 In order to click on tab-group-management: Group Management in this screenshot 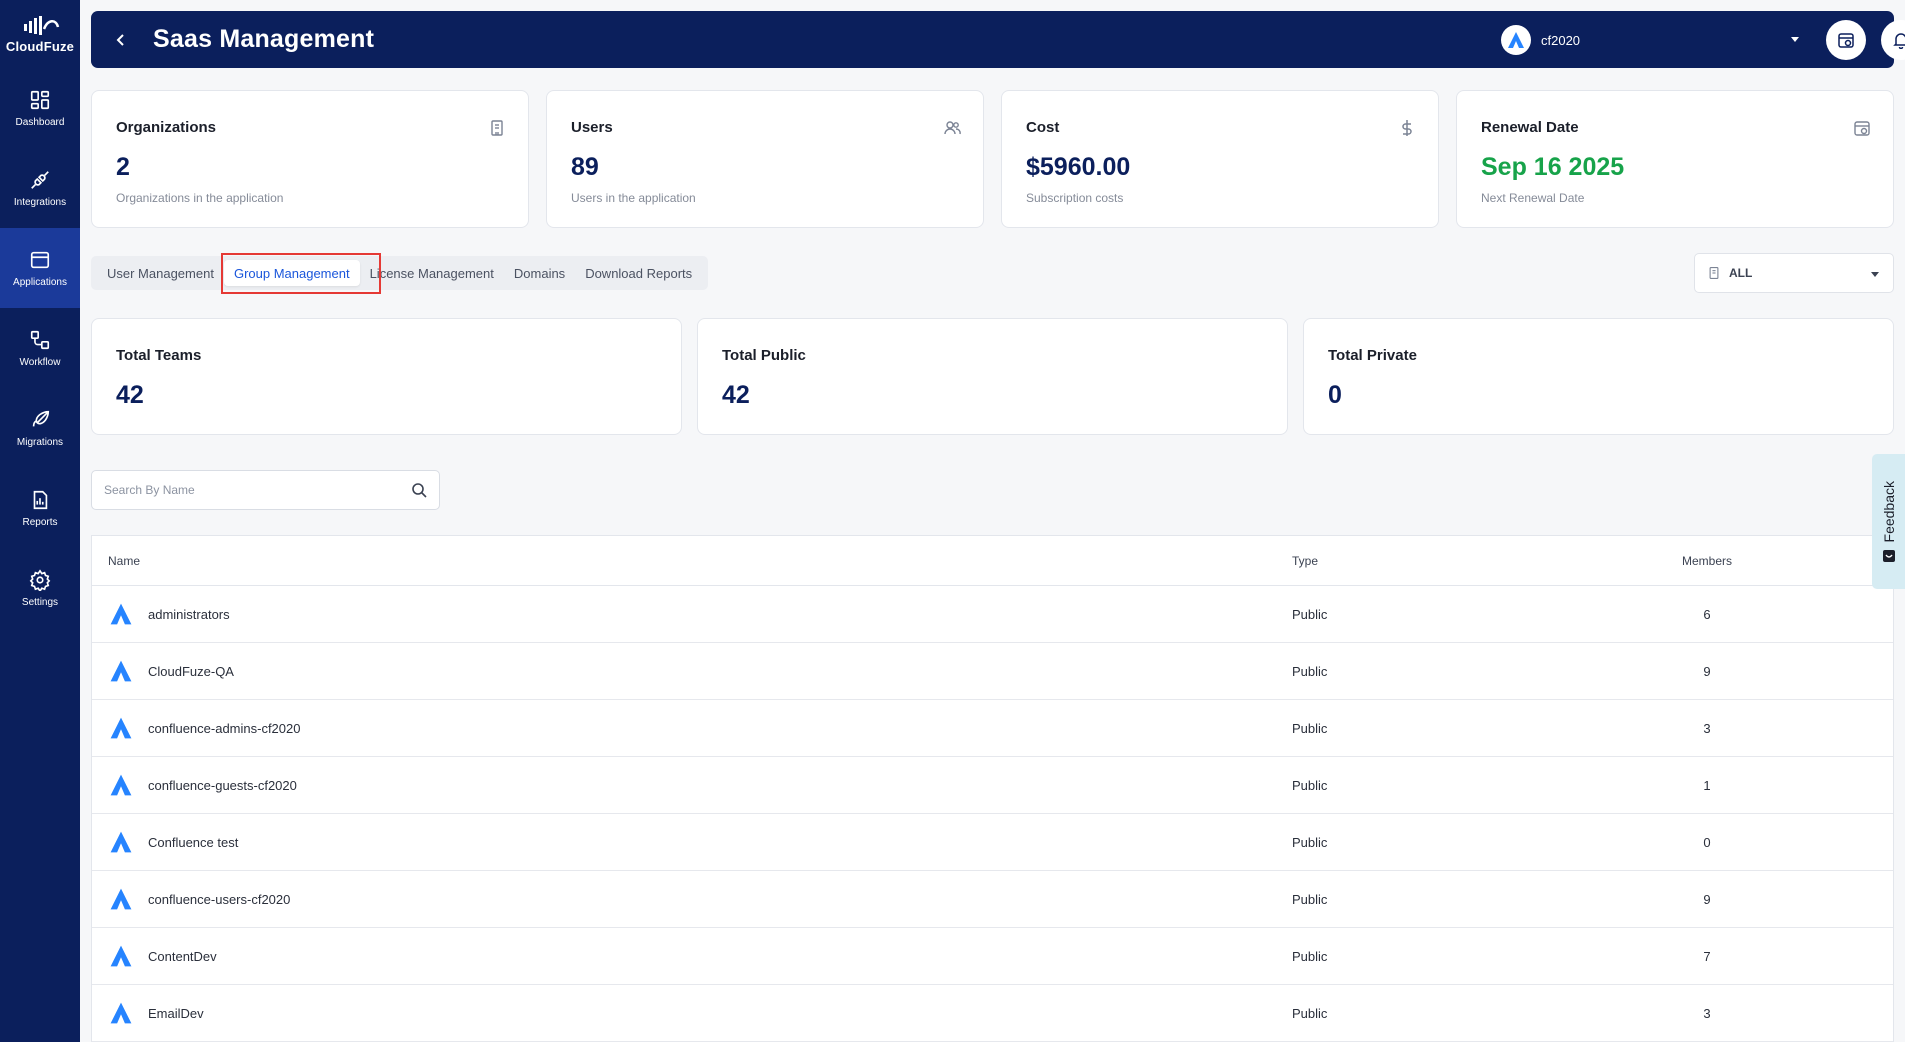, I will do `click(291, 273)`.